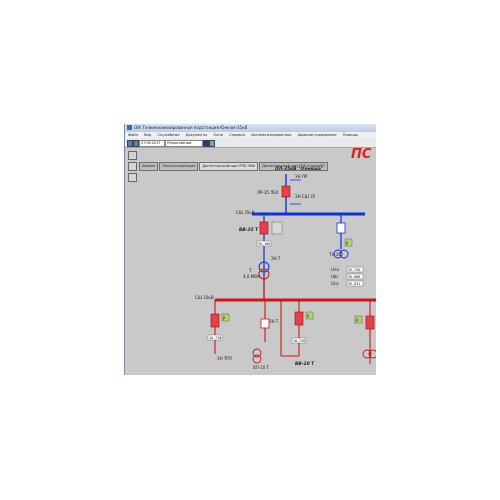 The height and width of the screenshot is (500, 500). What do you see at coordinates (264, 244) in the screenshot?
I see `bay-value-1: 35,186` at bounding box center [264, 244].